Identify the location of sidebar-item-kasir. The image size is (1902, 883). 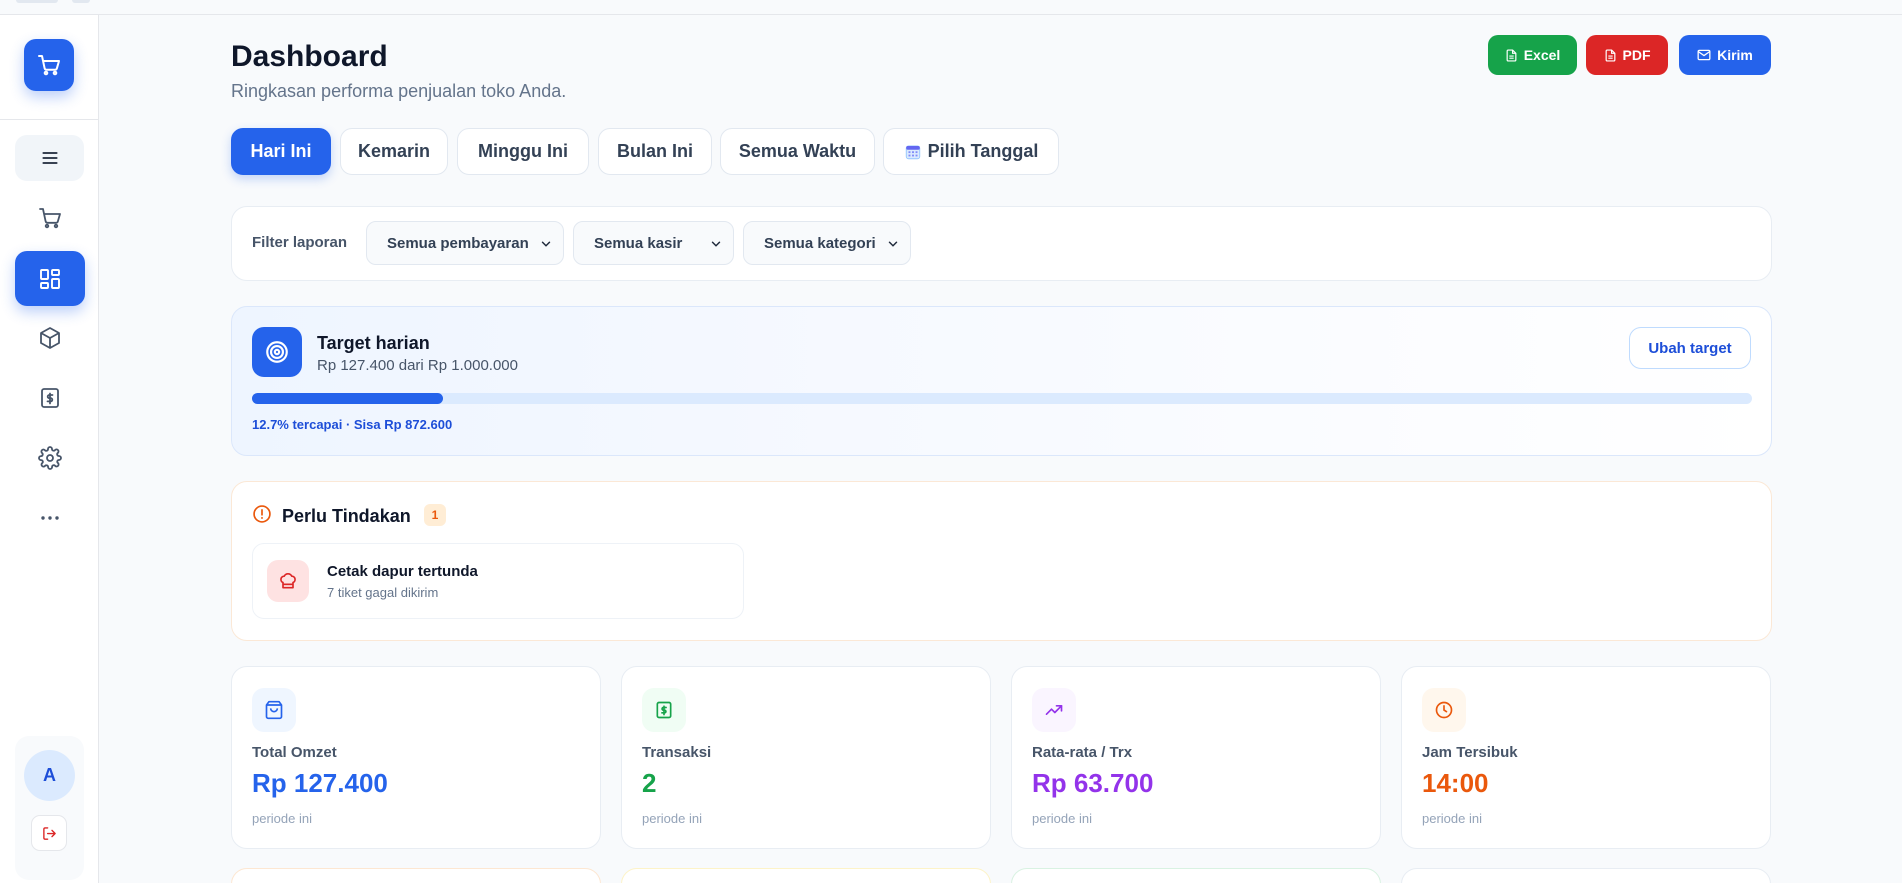
(49, 218).